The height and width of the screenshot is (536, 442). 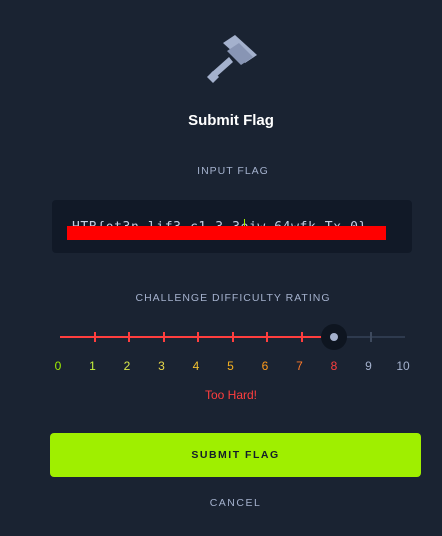 What do you see at coordinates (368, 366) in the screenshot?
I see `slider-tick-label: 9` at bounding box center [368, 366].